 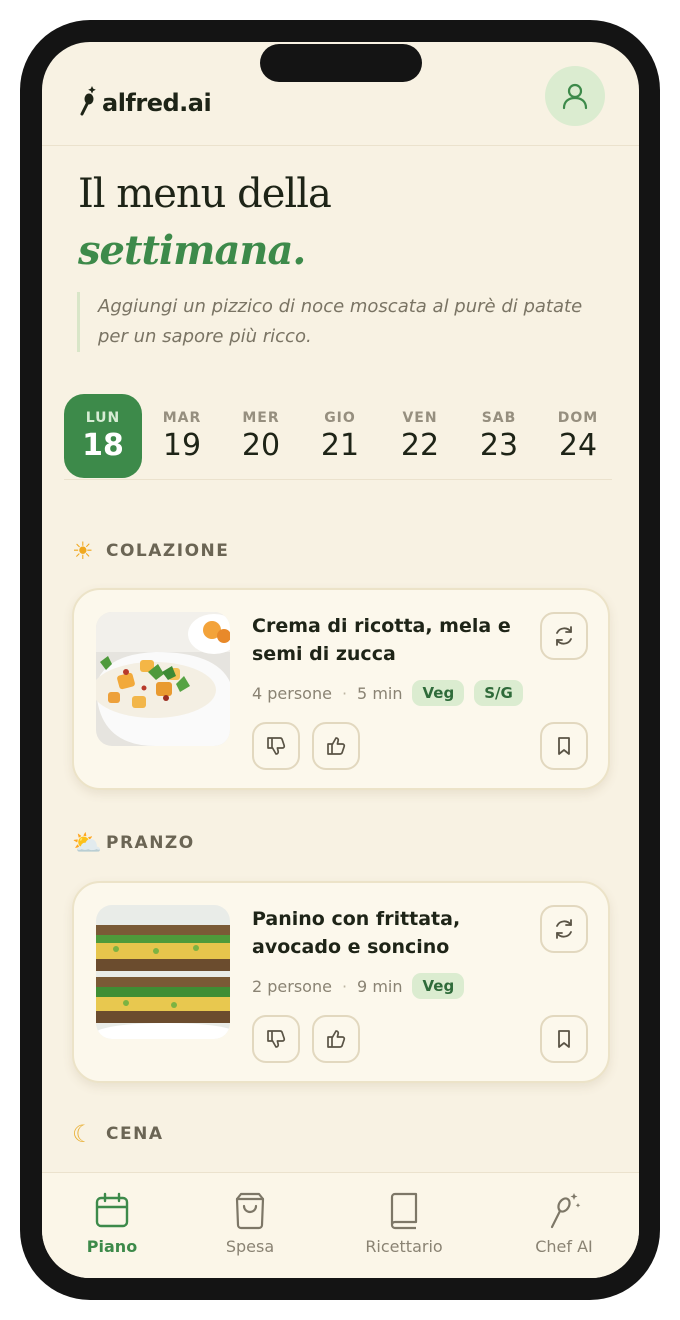 What do you see at coordinates (420, 418) in the screenshot?
I see `day-name: VEN` at bounding box center [420, 418].